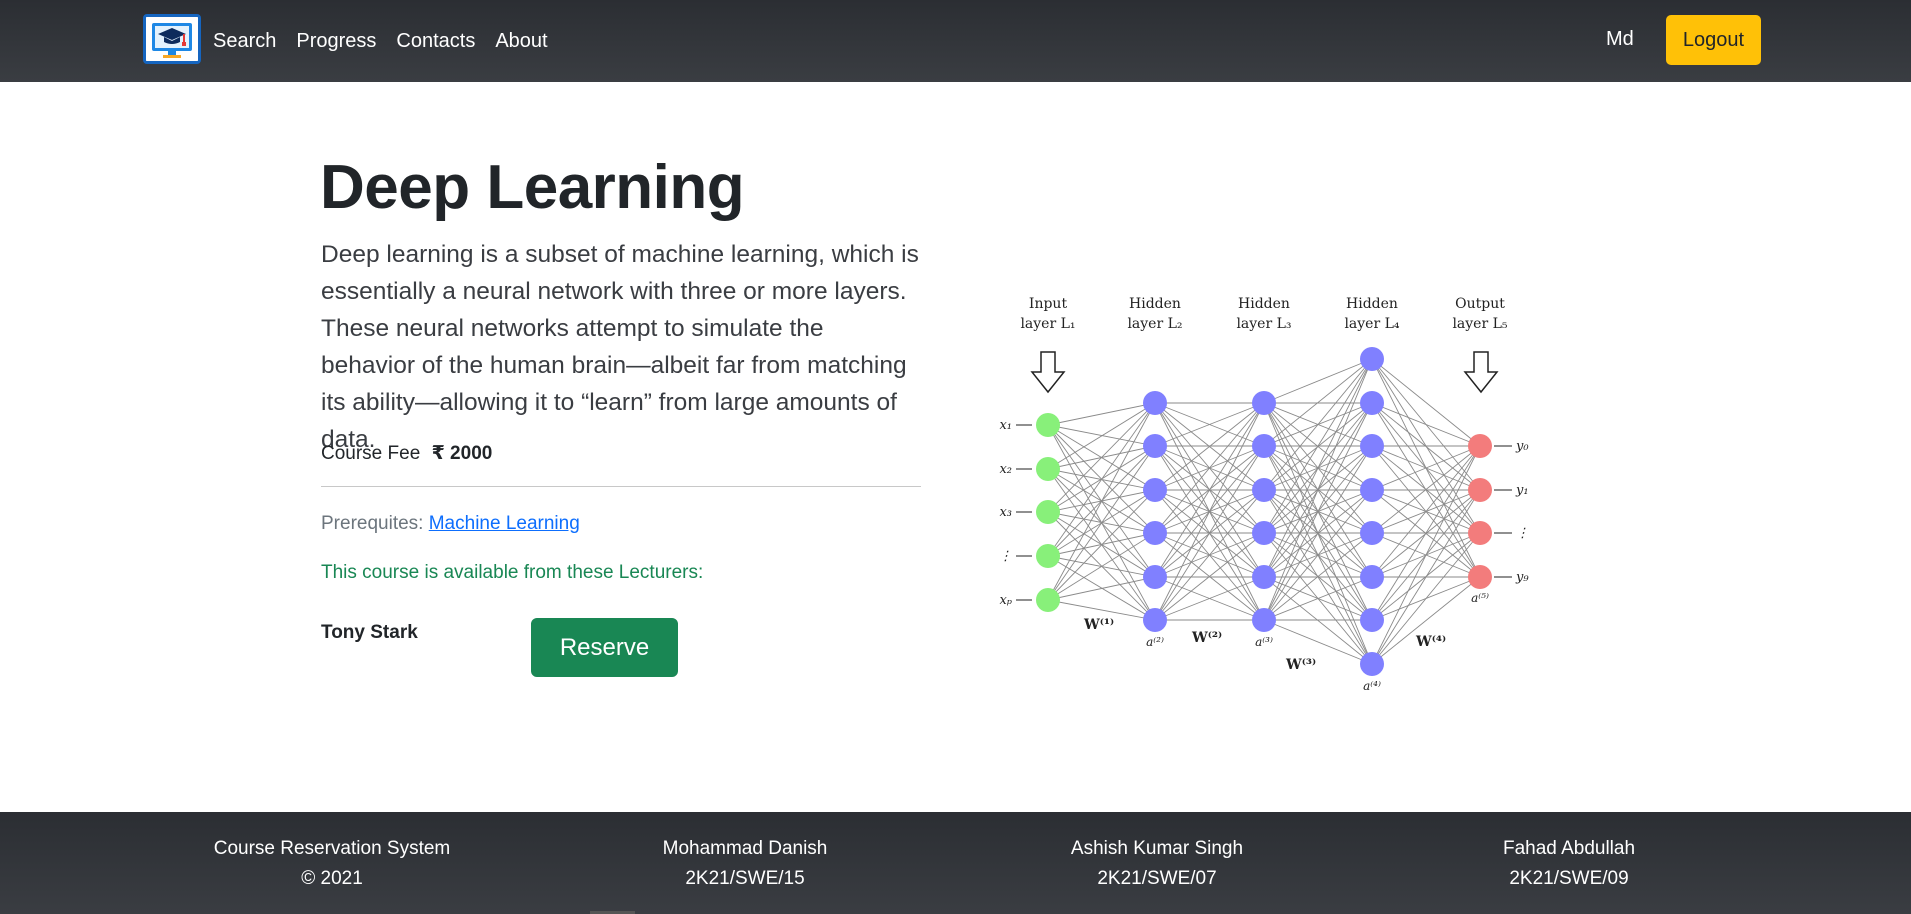 The height and width of the screenshot is (914, 1911). I want to click on weight-label: W⁽¹⁾, so click(1098, 625).